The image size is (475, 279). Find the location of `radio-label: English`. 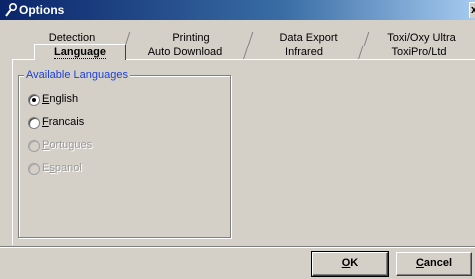

radio-label: English is located at coordinates (60, 99).